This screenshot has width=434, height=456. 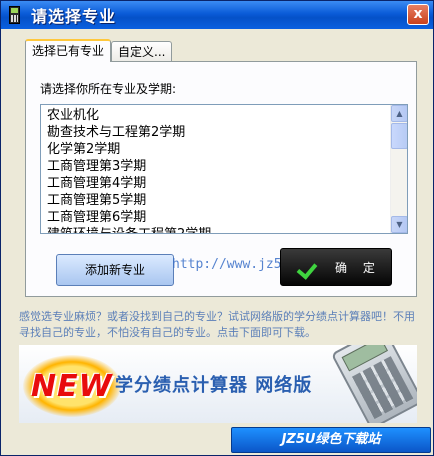 What do you see at coordinates (68, 50) in the screenshot?
I see `tab-select-existing: 选择已有专业` at bounding box center [68, 50].